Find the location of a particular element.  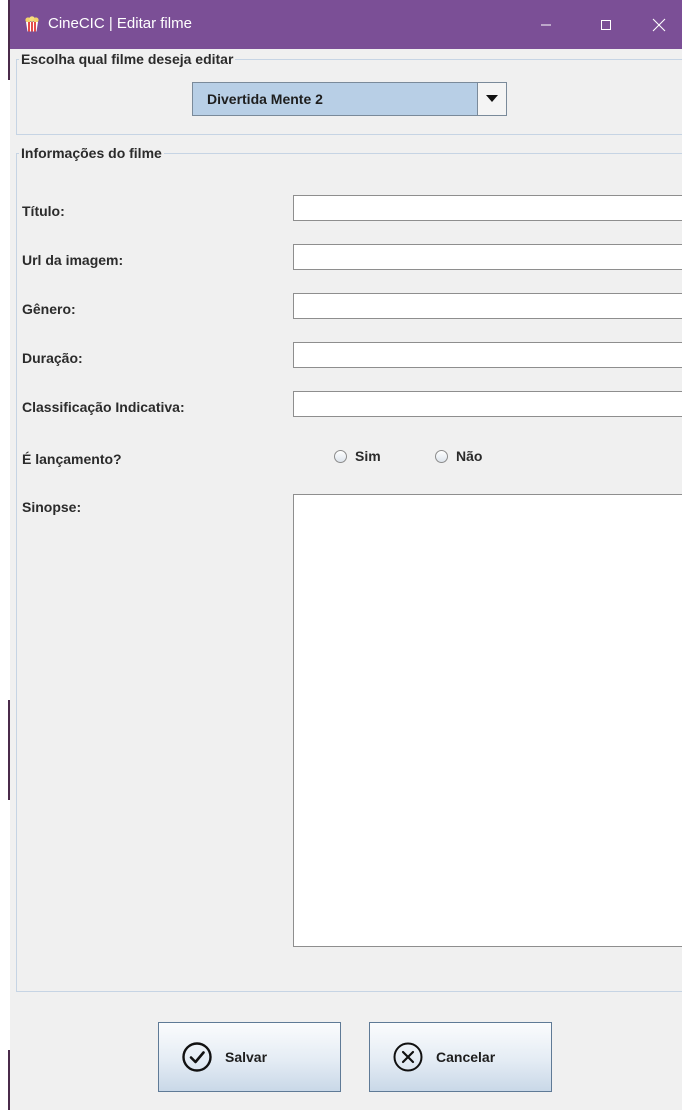

duration-label: Duração: is located at coordinates (52, 358).